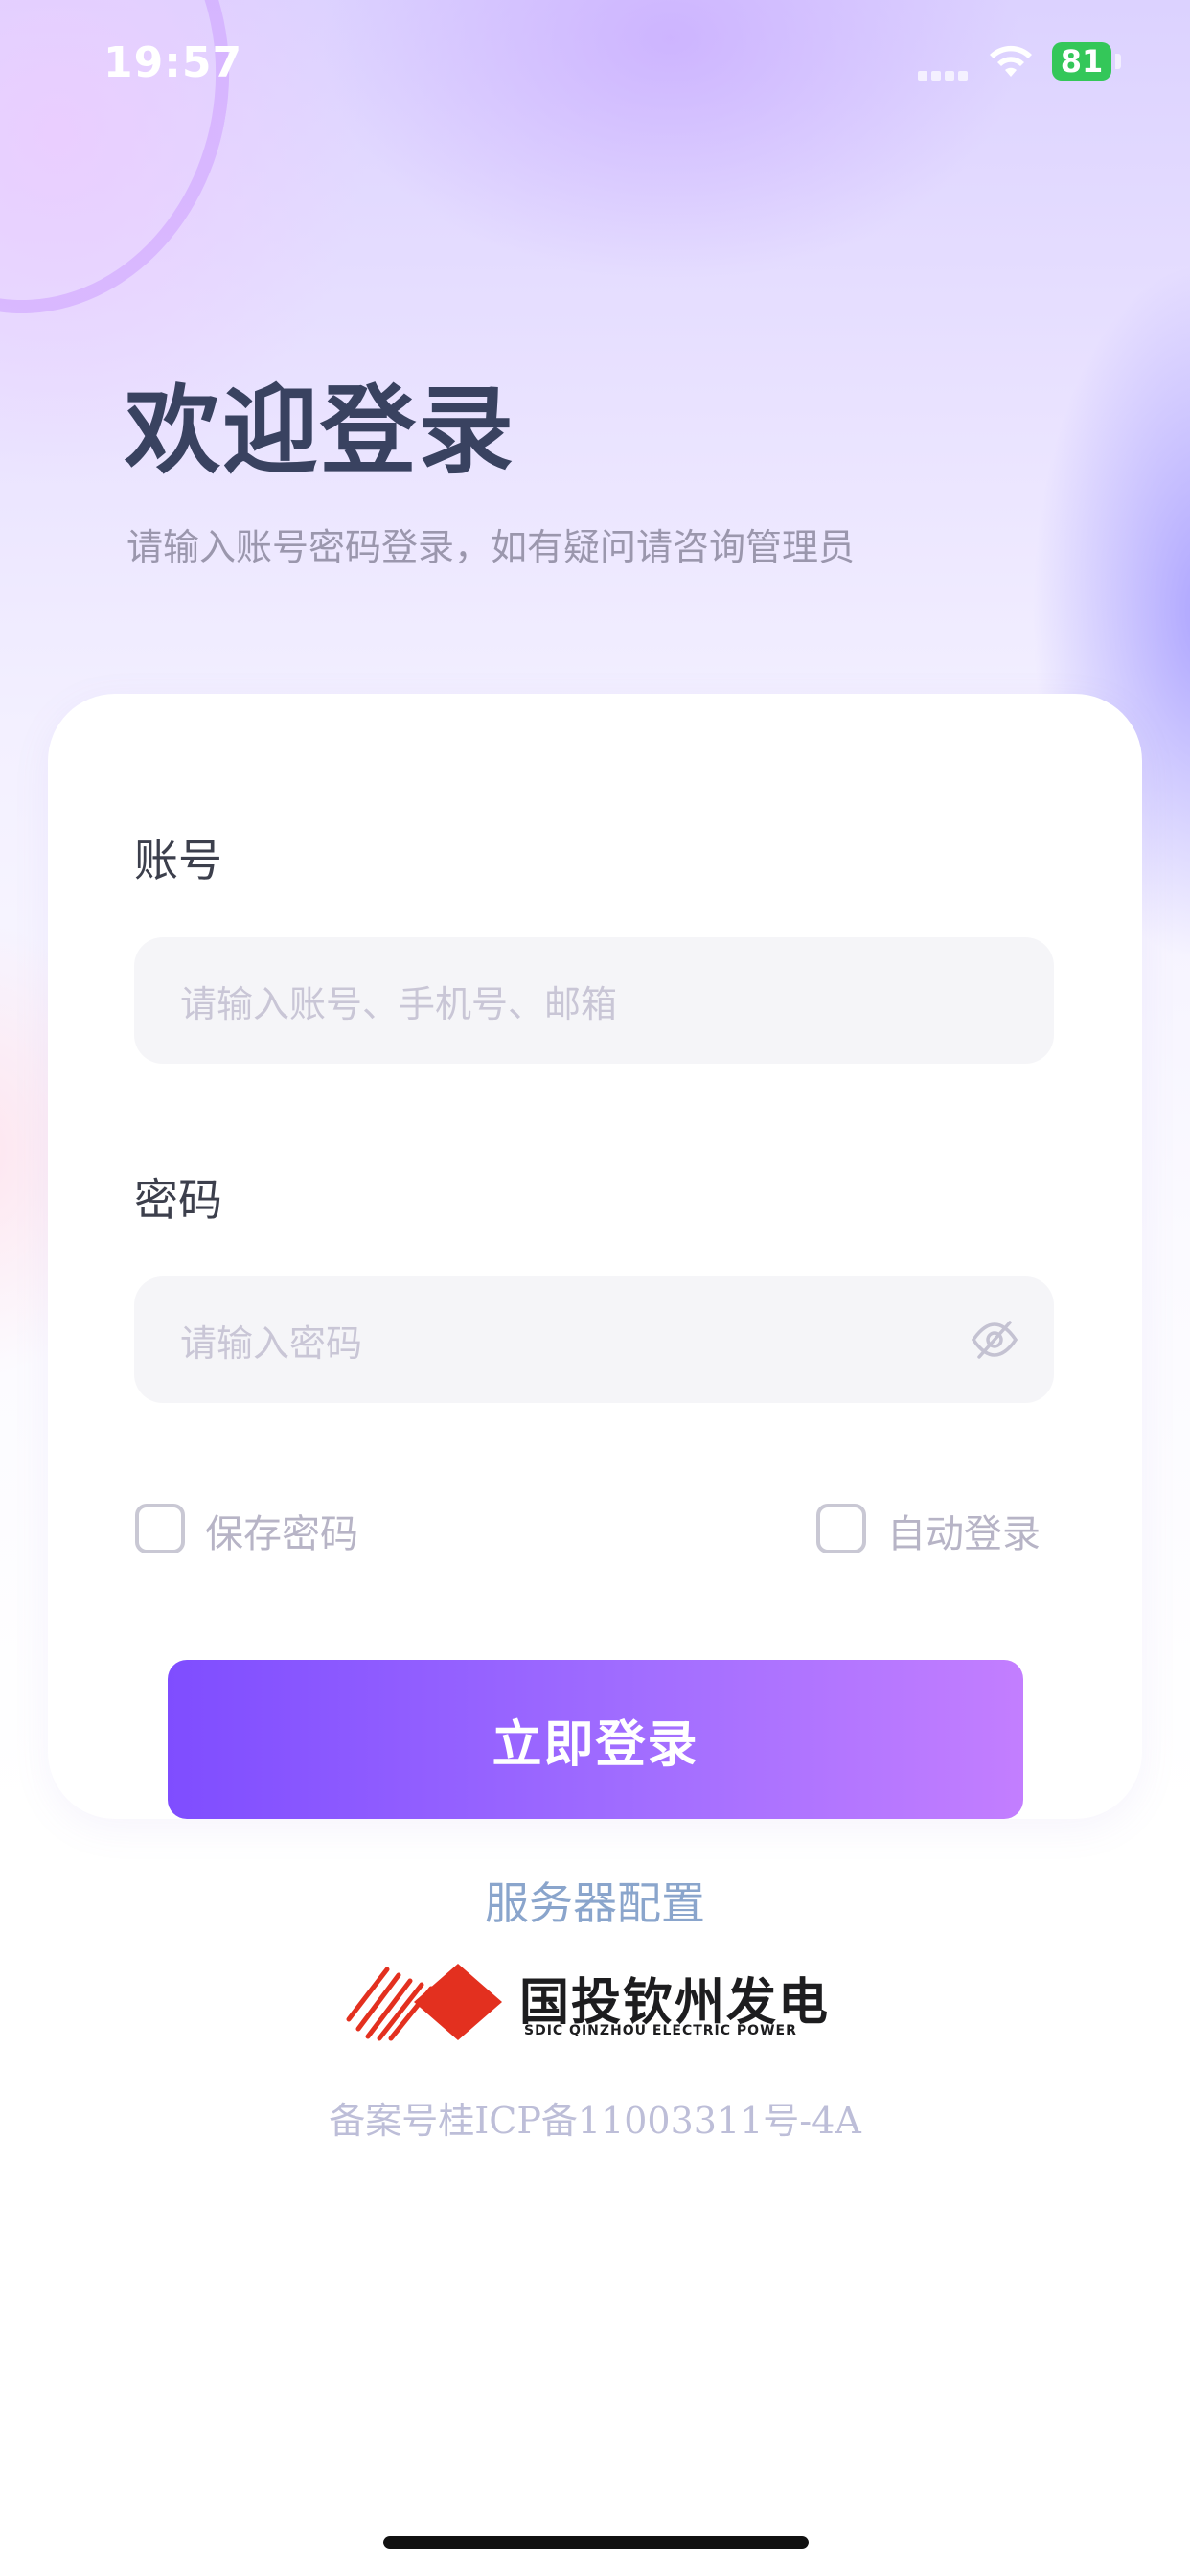 The width and height of the screenshot is (1190, 2576). What do you see at coordinates (424, 2003) in the screenshot?
I see `logo-icon` at bounding box center [424, 2003].